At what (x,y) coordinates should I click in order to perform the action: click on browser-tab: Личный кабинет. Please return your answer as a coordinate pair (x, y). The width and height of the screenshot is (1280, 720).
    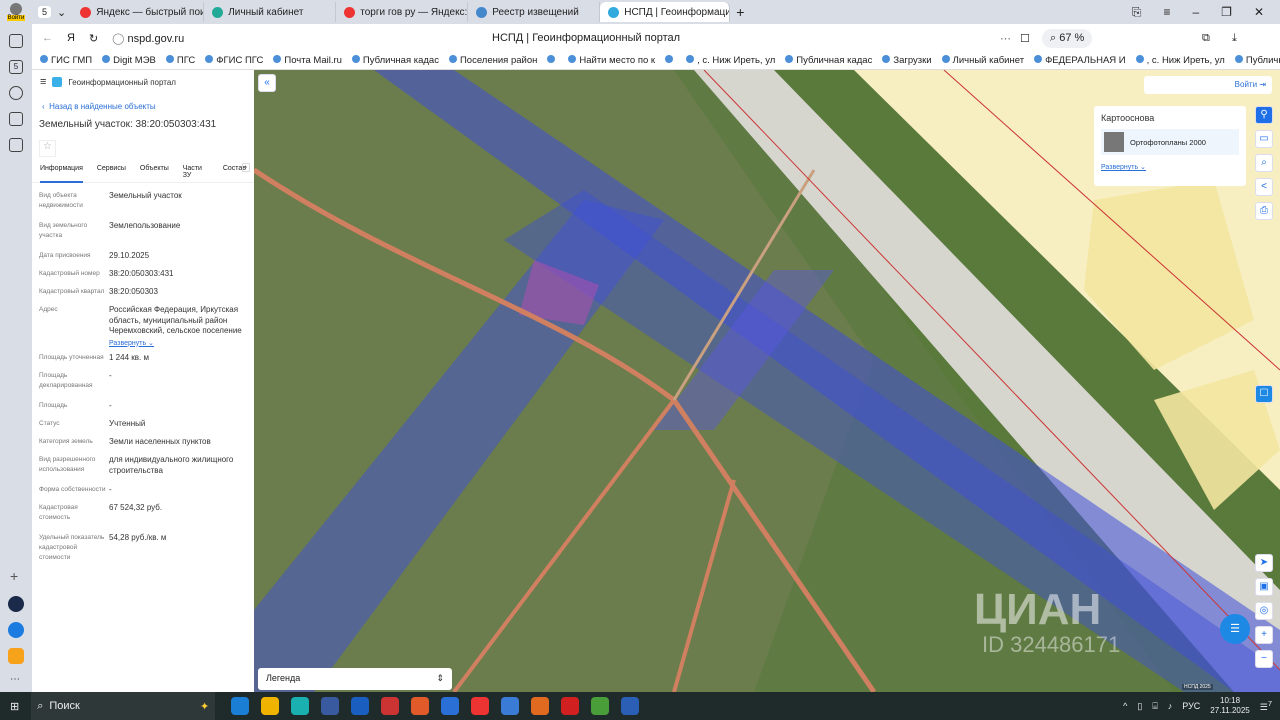
    Looking at the image, I should click on (270, 12).